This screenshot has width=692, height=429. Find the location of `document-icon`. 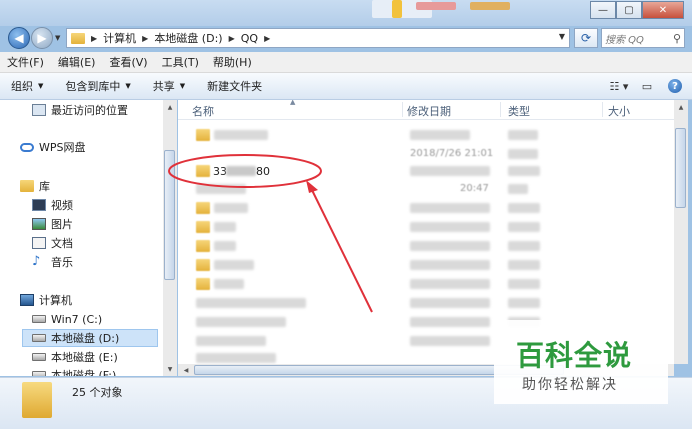

document-icon is located at coordinates (39, 243).